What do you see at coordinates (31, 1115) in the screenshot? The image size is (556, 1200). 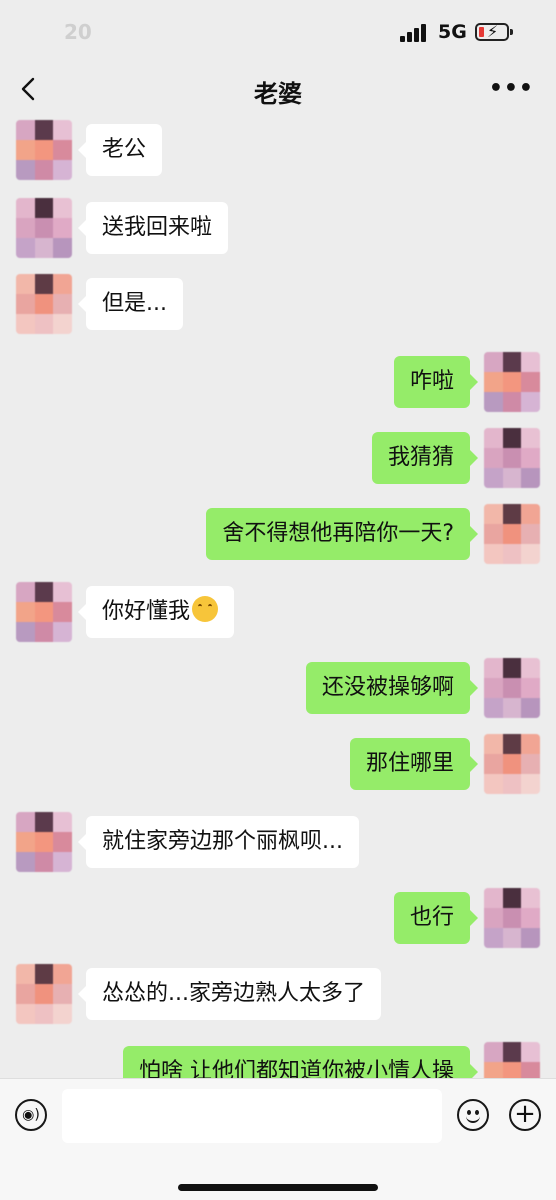 I see `voice-button: ◉)` at bounding box center [31, 1115].